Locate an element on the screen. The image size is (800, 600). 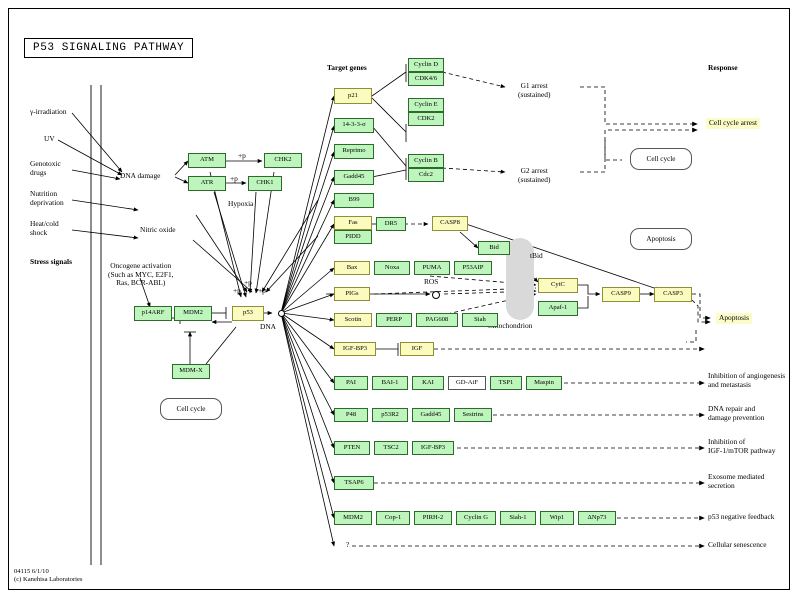
node-cyclin-g: Cyclin G is located at coordinates (476, 518).